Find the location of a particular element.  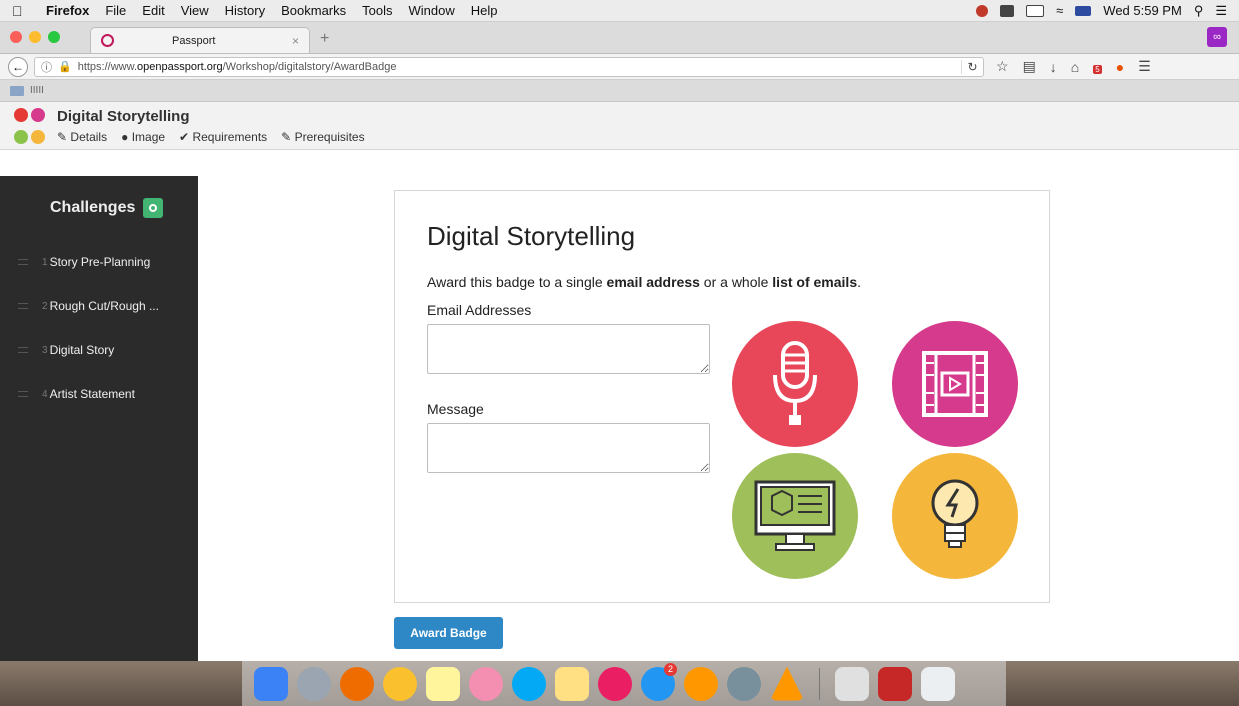

tab-image: ● Image is located at coordinates (143, 137).